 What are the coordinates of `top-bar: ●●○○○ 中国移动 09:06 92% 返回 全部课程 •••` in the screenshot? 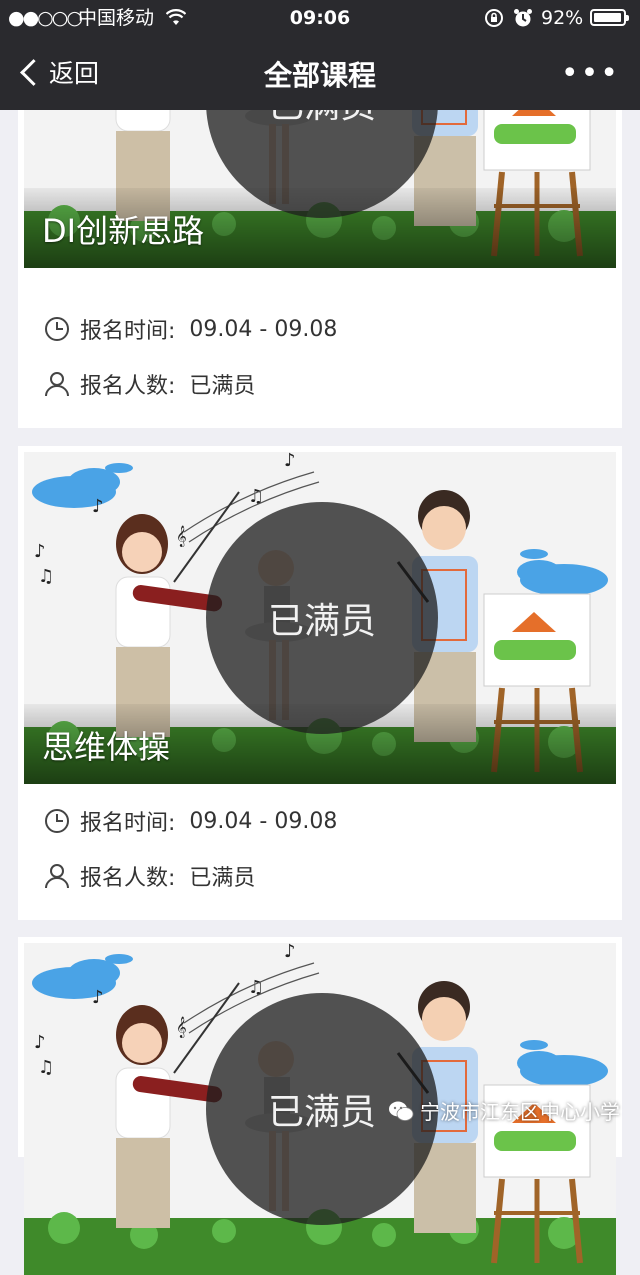 It's located at (320, 55).